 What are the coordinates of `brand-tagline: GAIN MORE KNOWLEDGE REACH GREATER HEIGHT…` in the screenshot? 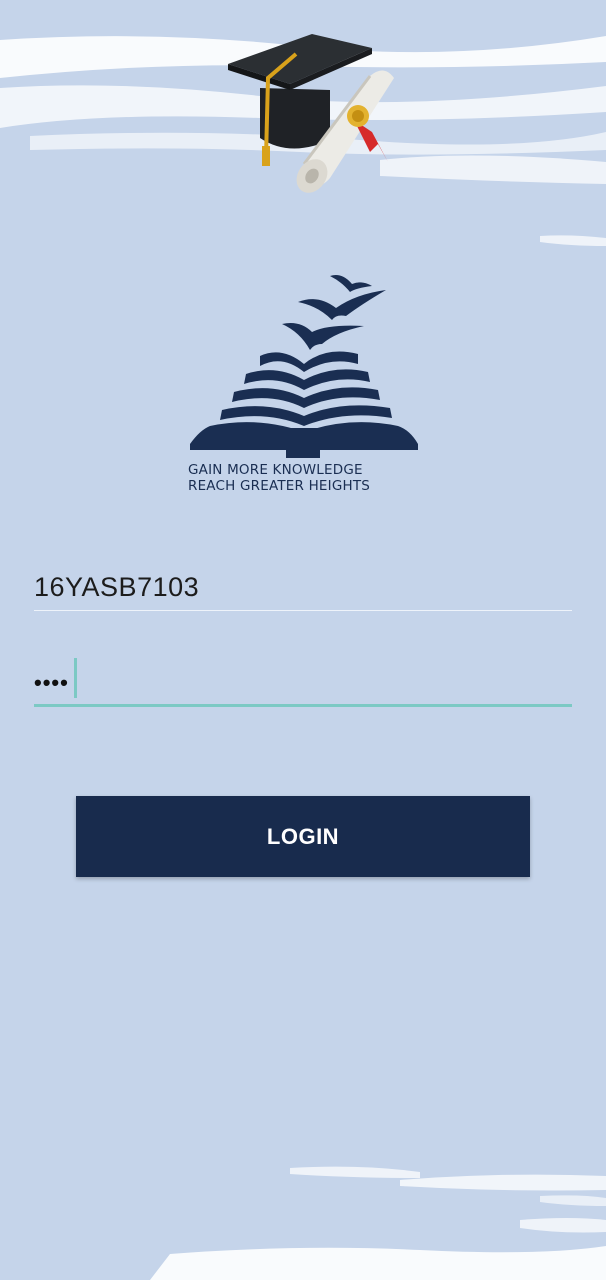 It's located at (304, 478).